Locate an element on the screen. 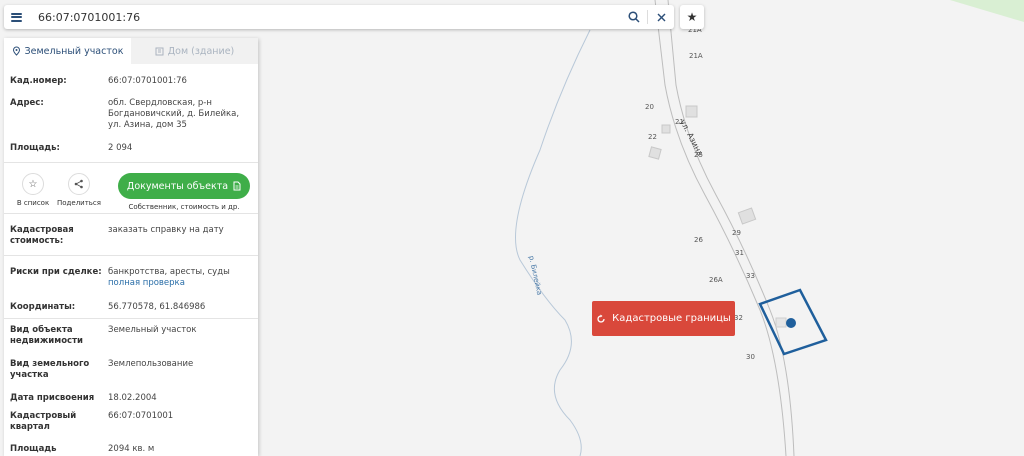  date-row: Дата присвоения 18.02.2004 is located at coordinates (131, 402).